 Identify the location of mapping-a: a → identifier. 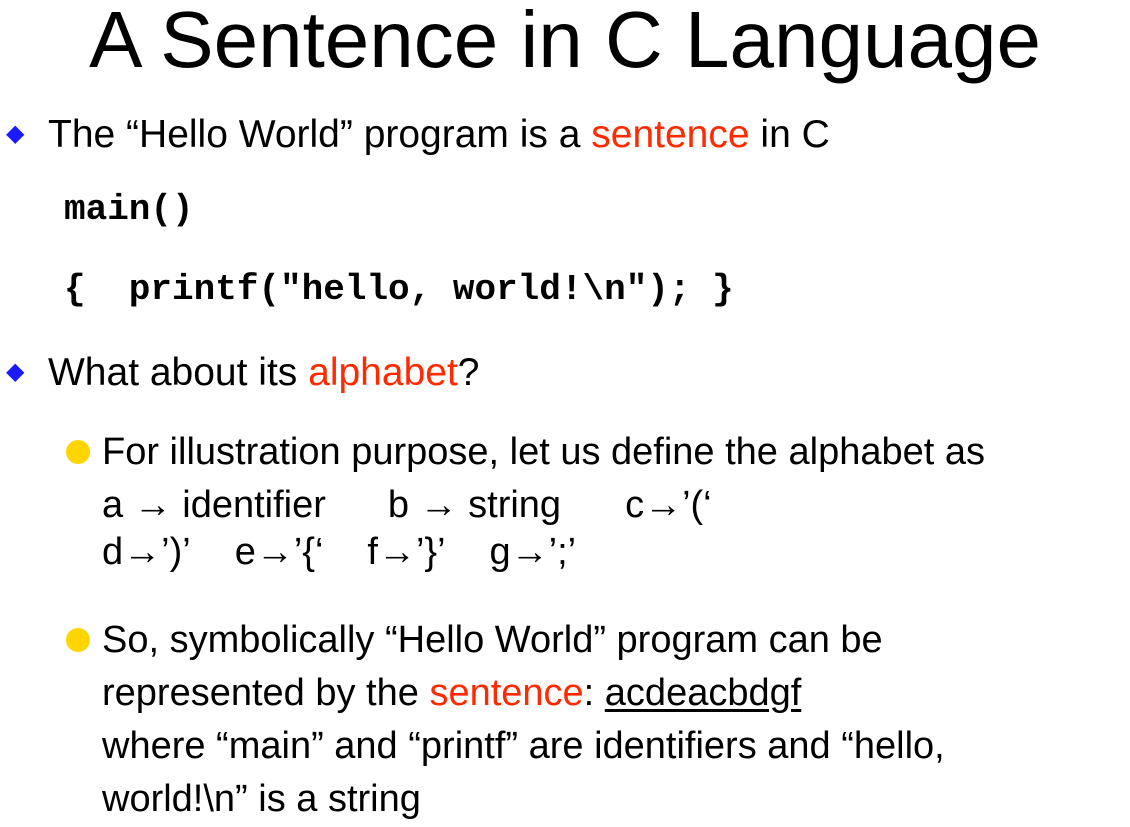
(214, 505).